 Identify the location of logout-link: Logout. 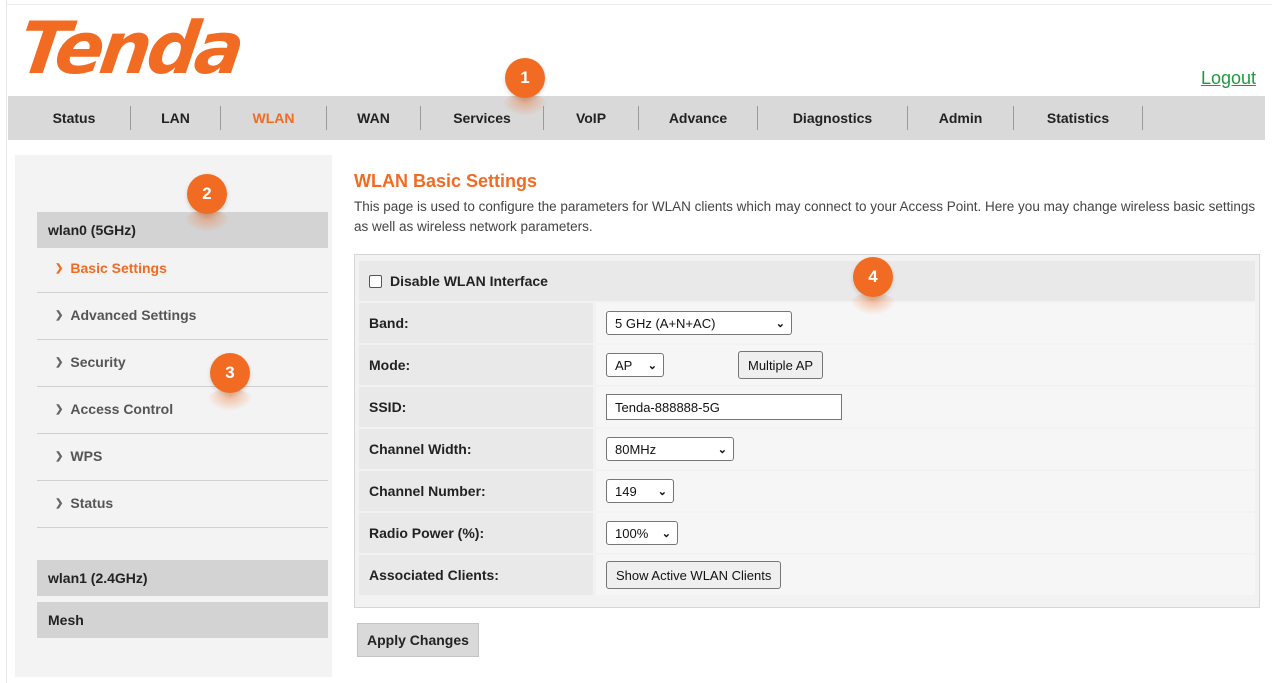
(1228, 78).